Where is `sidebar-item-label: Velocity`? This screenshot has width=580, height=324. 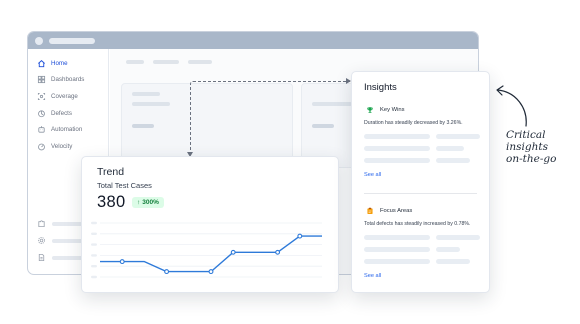
sidebar-item-label: Velocity is located at coordinates (62, 146).